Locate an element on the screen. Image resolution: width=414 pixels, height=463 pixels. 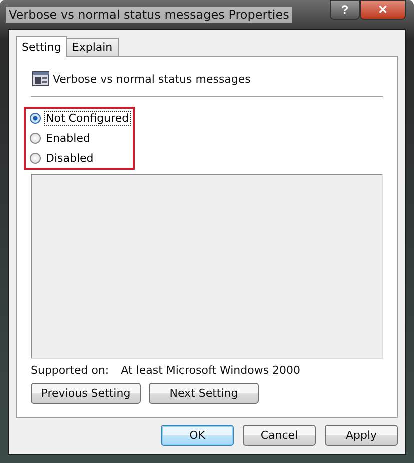
radio-option: Disabled is located at coordinates (81, 158).